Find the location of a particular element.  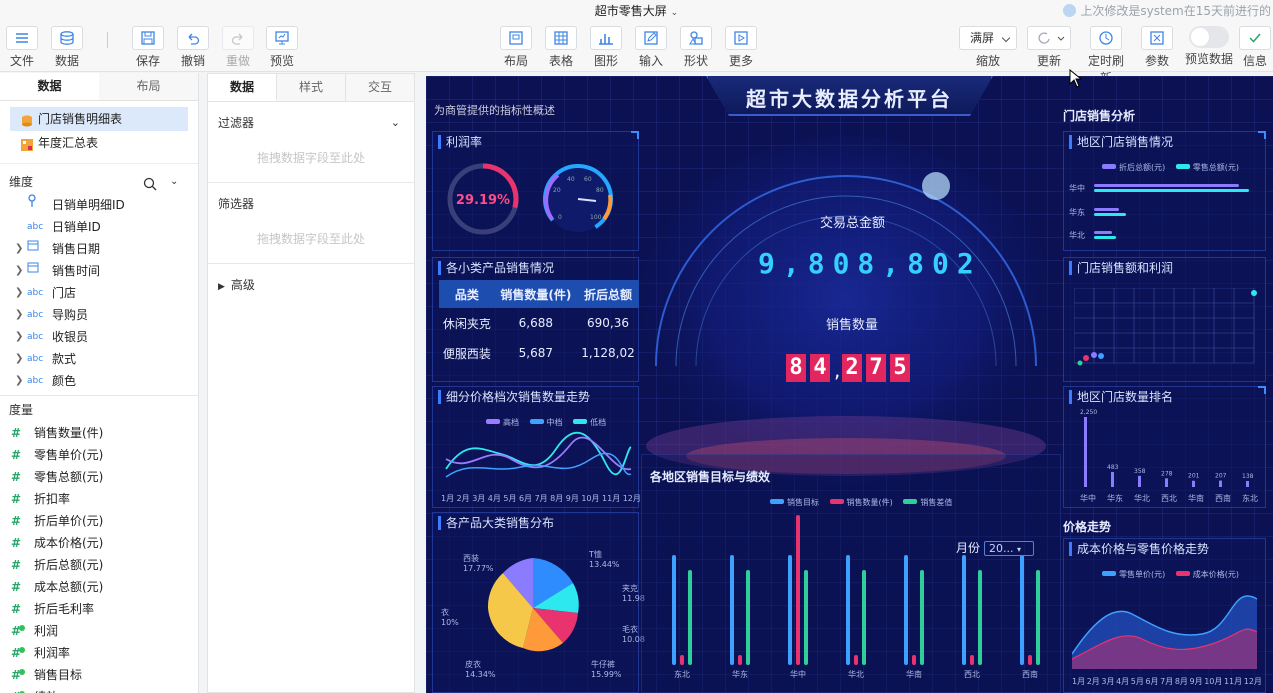

dimension-field: 日销单明细ID is located at coordinates (99, 205).